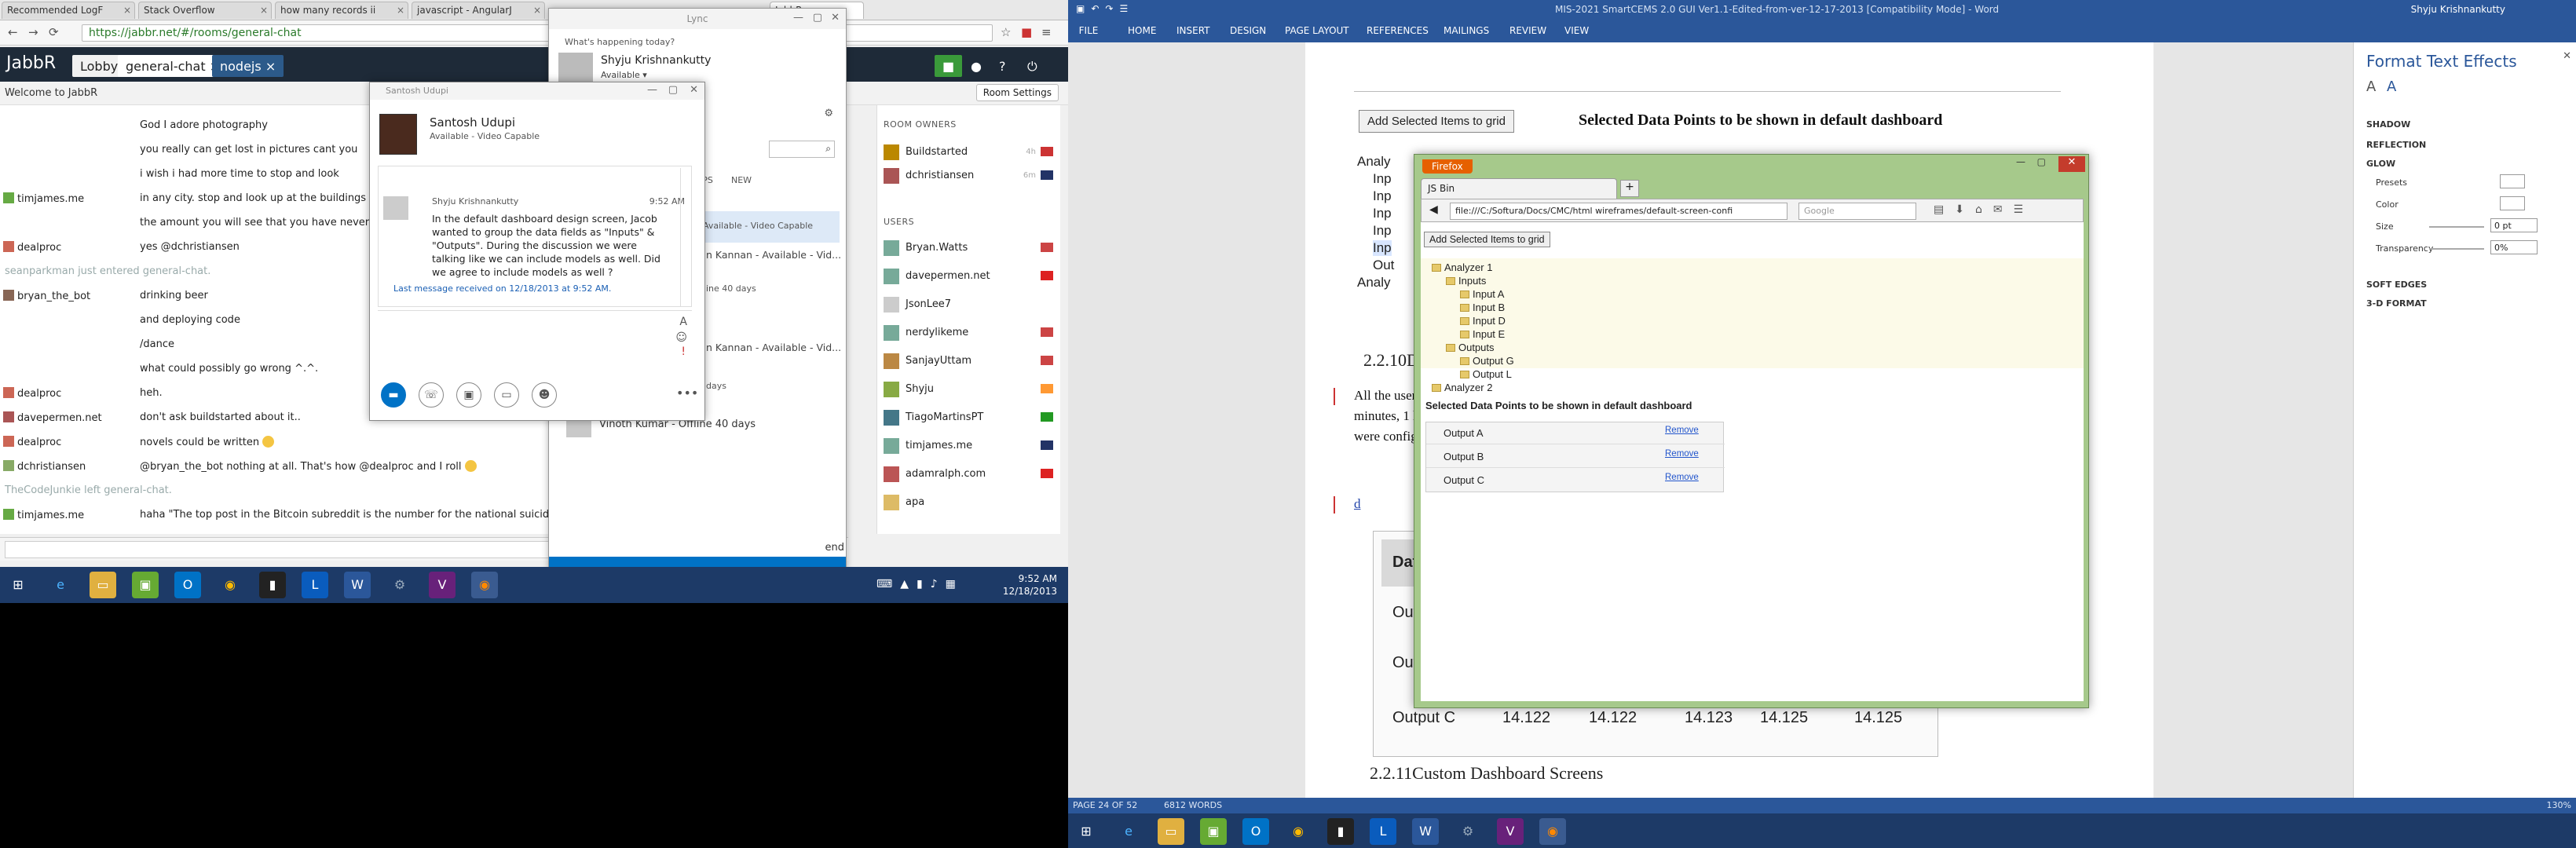  Describe the element at coordinates (970, 332) in the screenshot. I see `user-item: nerdylikeme` at that location.